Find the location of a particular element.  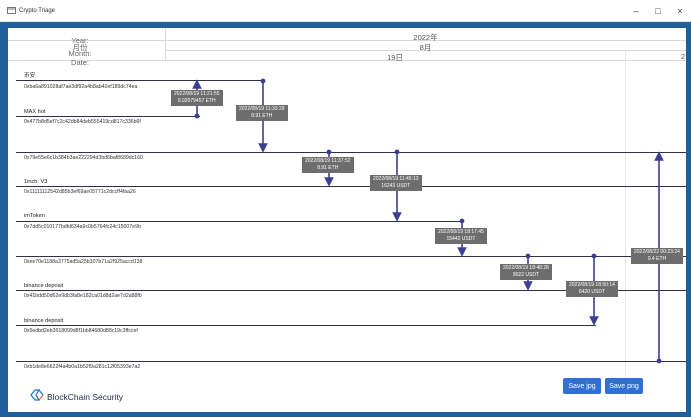

close-button: × is located at coordinates (680, 11).